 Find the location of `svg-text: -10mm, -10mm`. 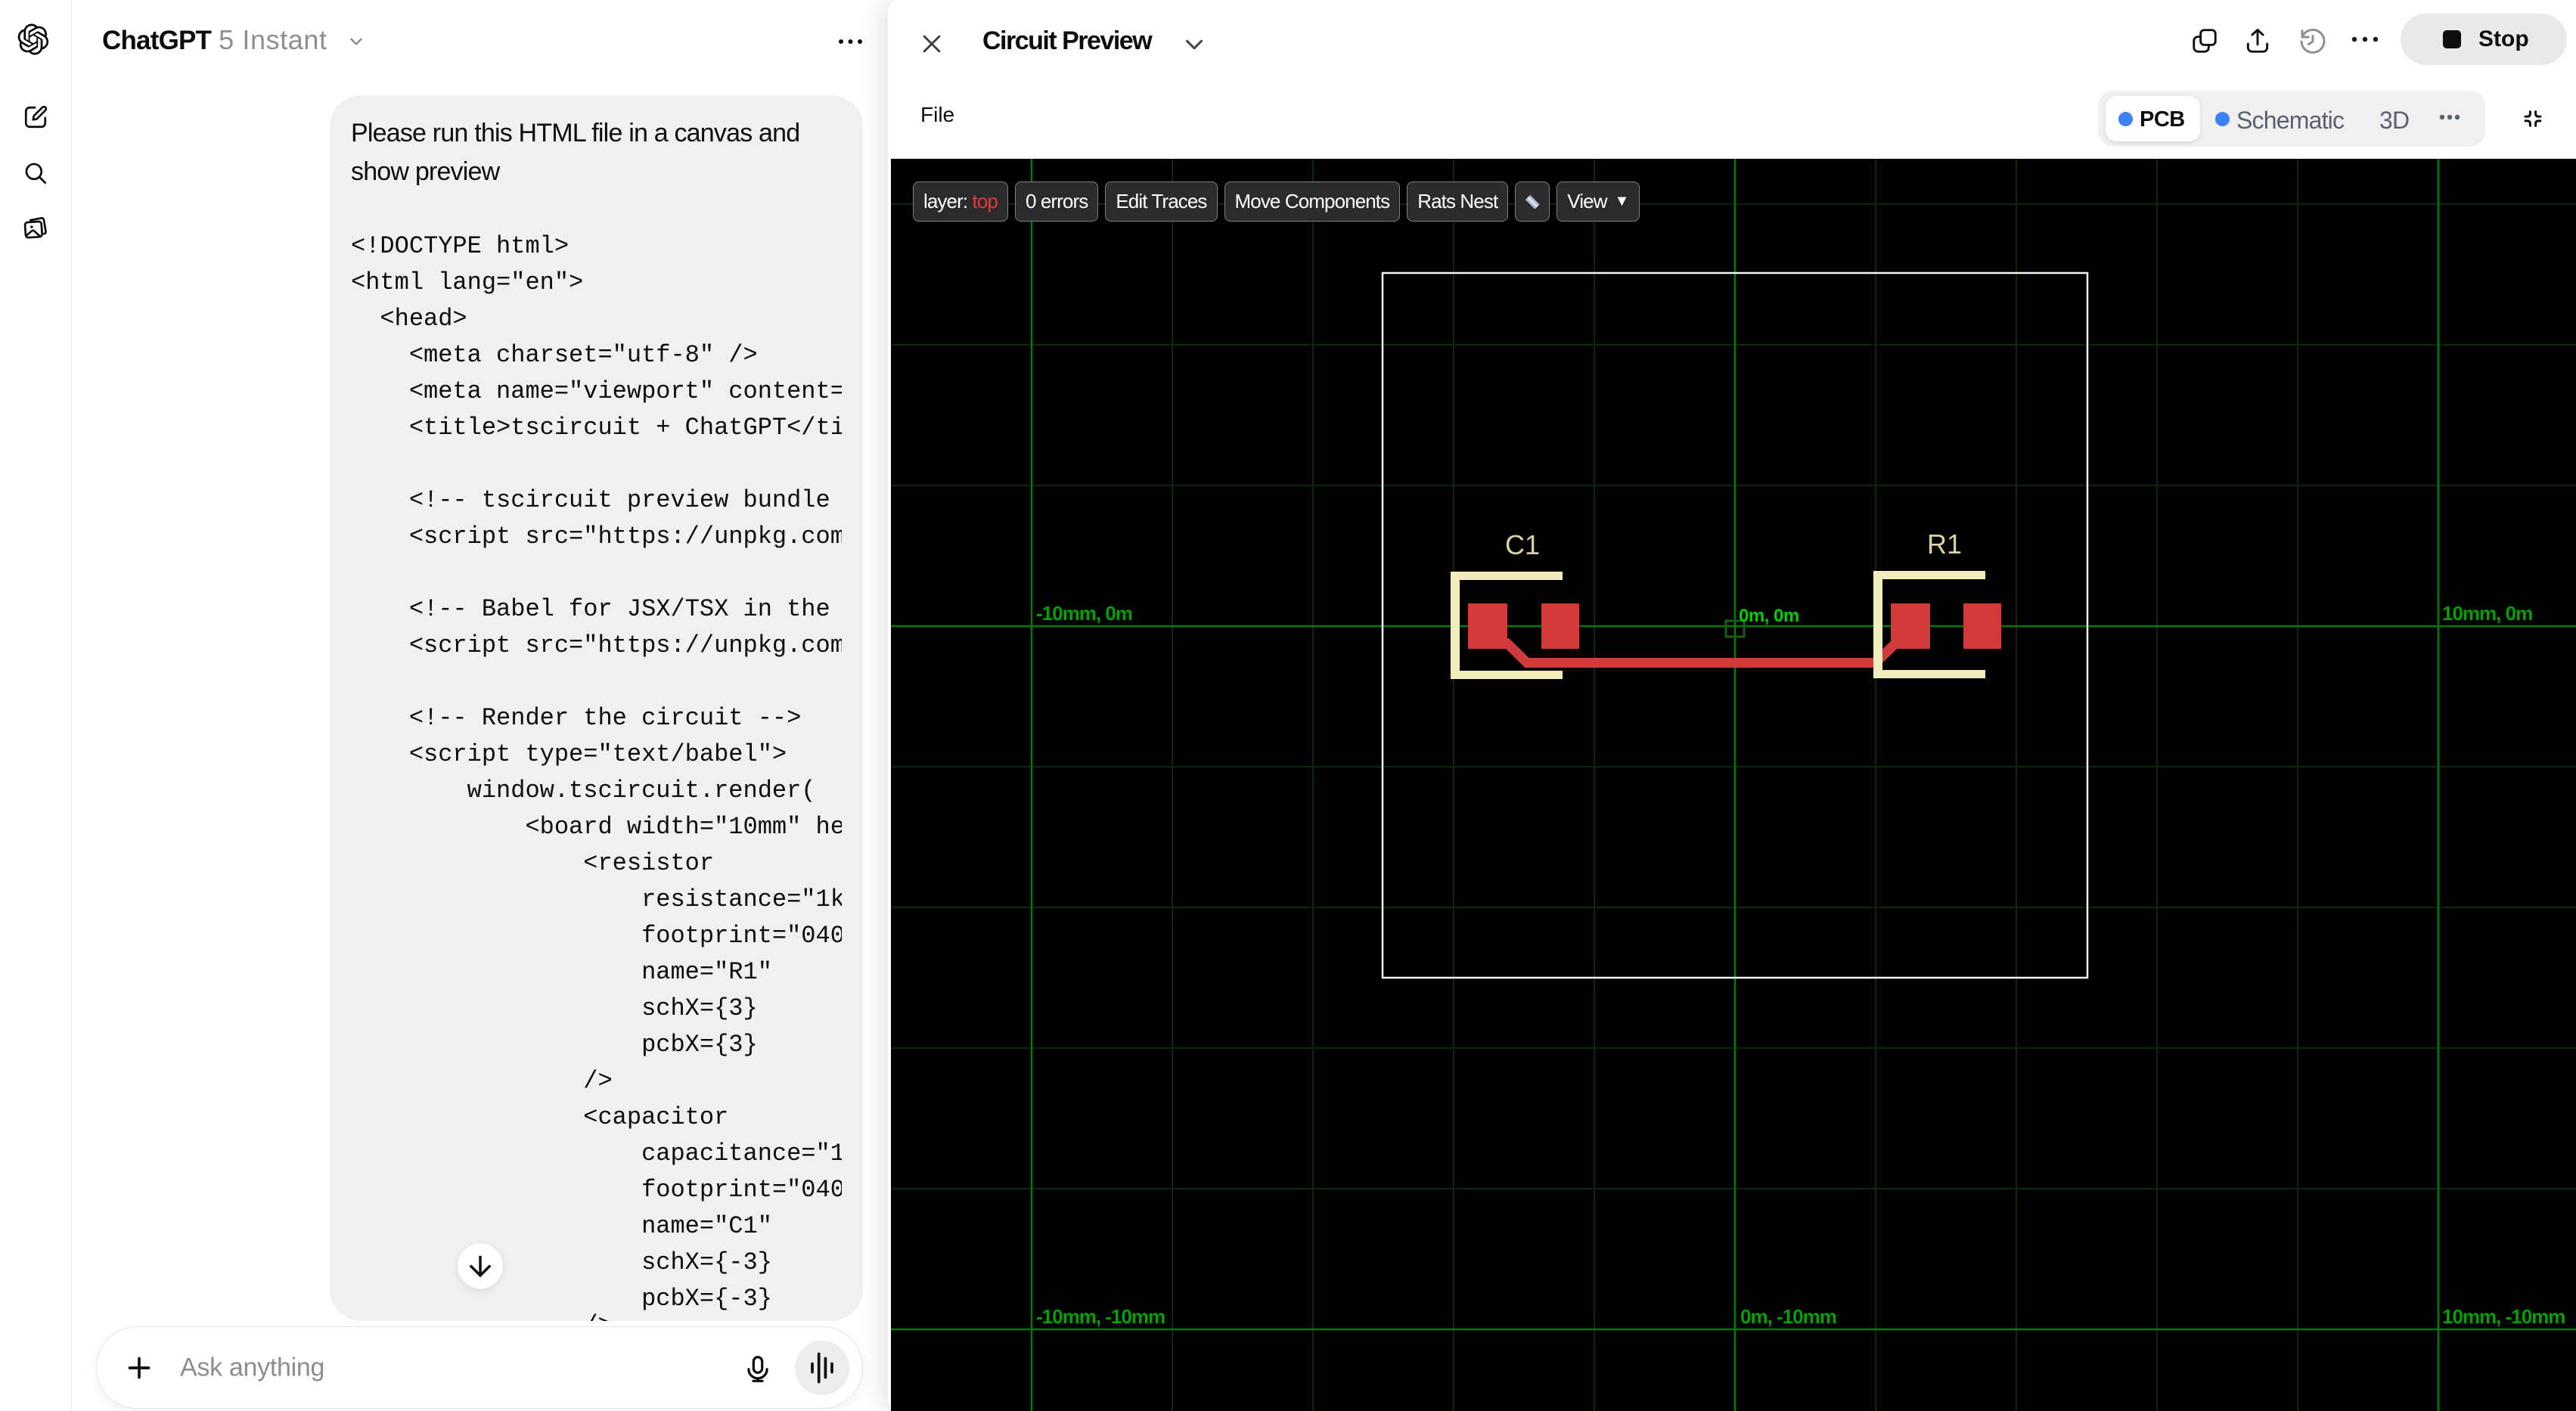

svg-text: -10mm, -10mm is located at coordinates (1100, 1316).